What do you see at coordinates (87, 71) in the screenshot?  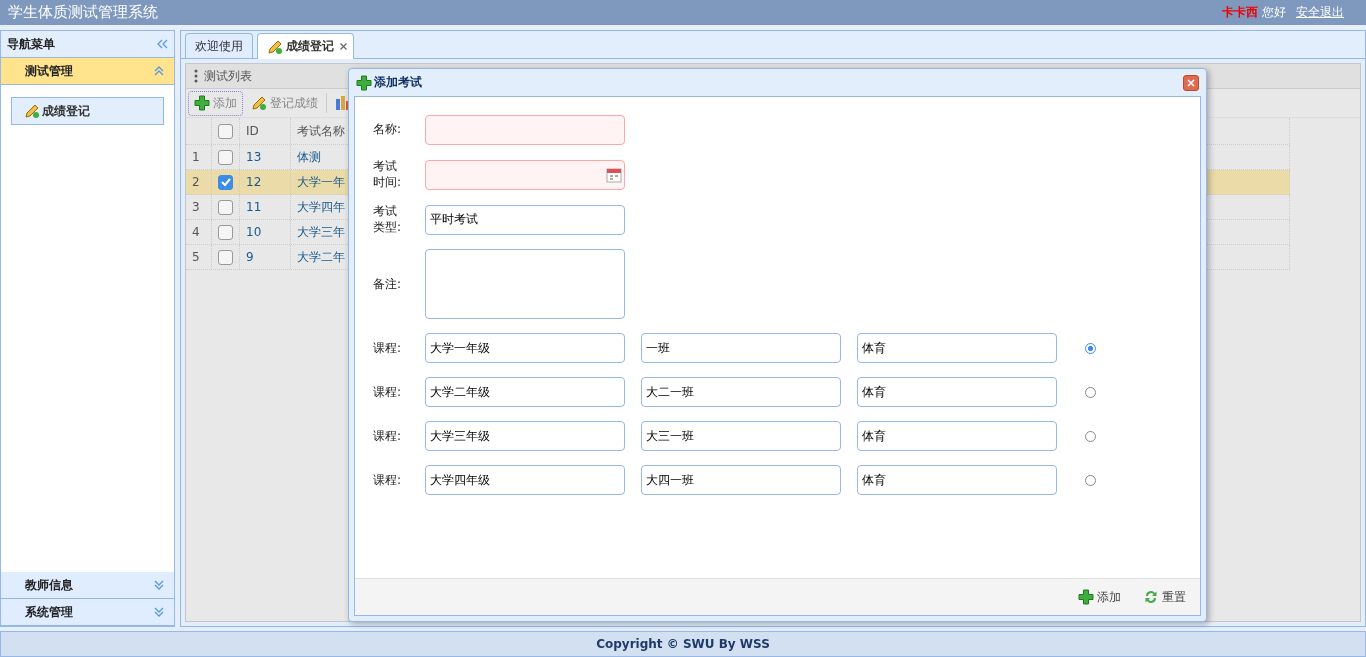 I see `accordion-header: 测试管理` at bounding box center [87, 71].